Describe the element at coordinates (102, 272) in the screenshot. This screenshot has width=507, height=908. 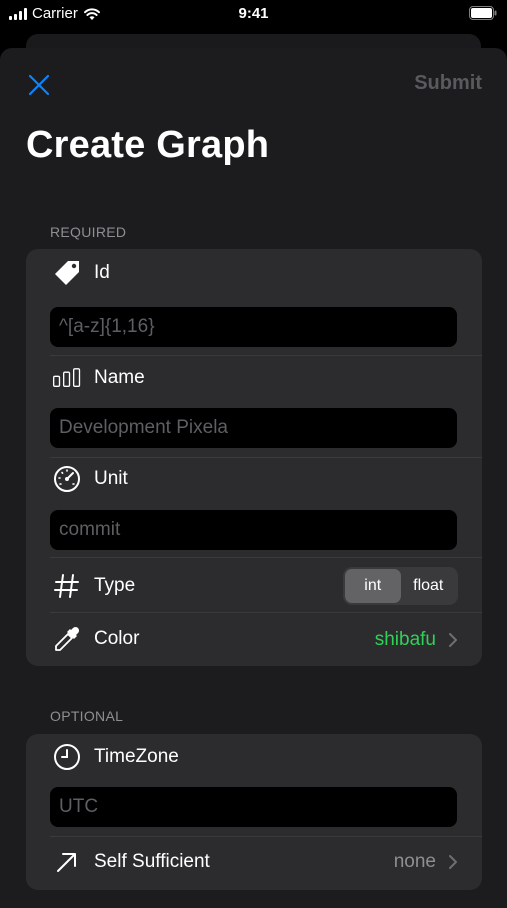
I see `id-label: Id` at that location.